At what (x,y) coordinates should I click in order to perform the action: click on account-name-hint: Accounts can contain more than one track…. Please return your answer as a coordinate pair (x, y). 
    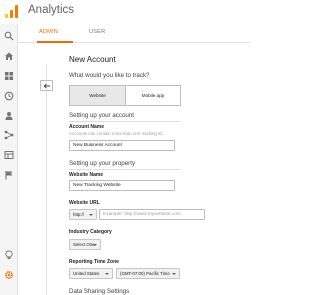
    Looking at the image, I should click on (116, 133).